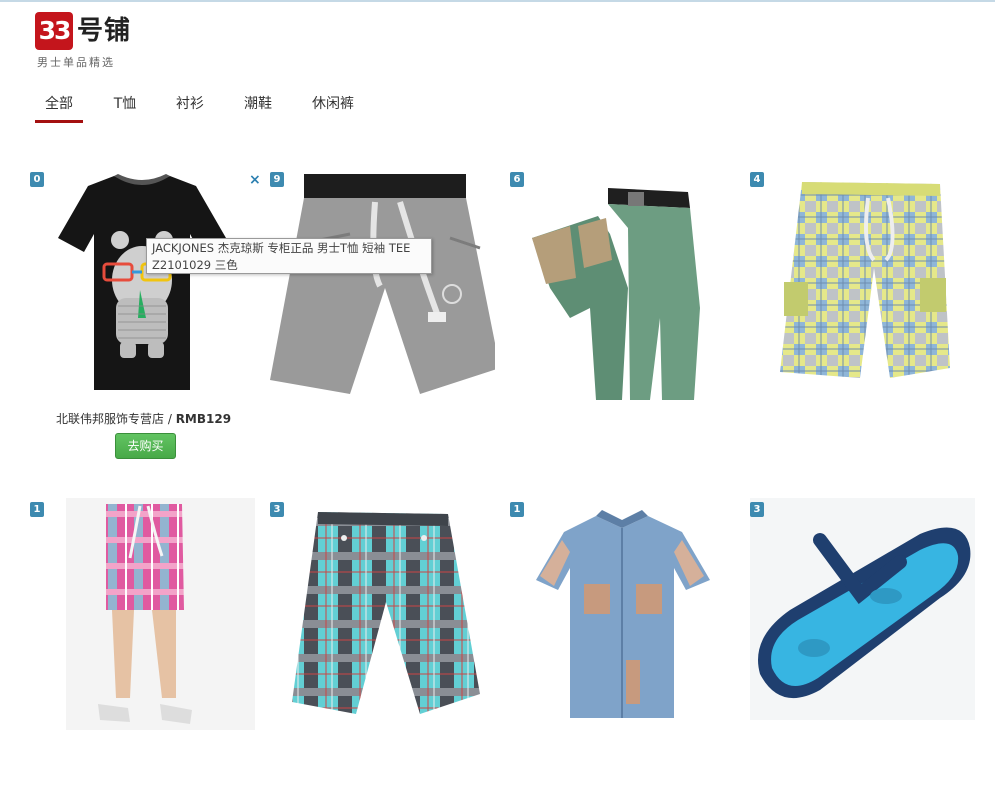 This screenshot has height=791, width=995. Describe the element at coordinates (277, 179) in the screenshot. I see `like-count-badge: 9` at that location.